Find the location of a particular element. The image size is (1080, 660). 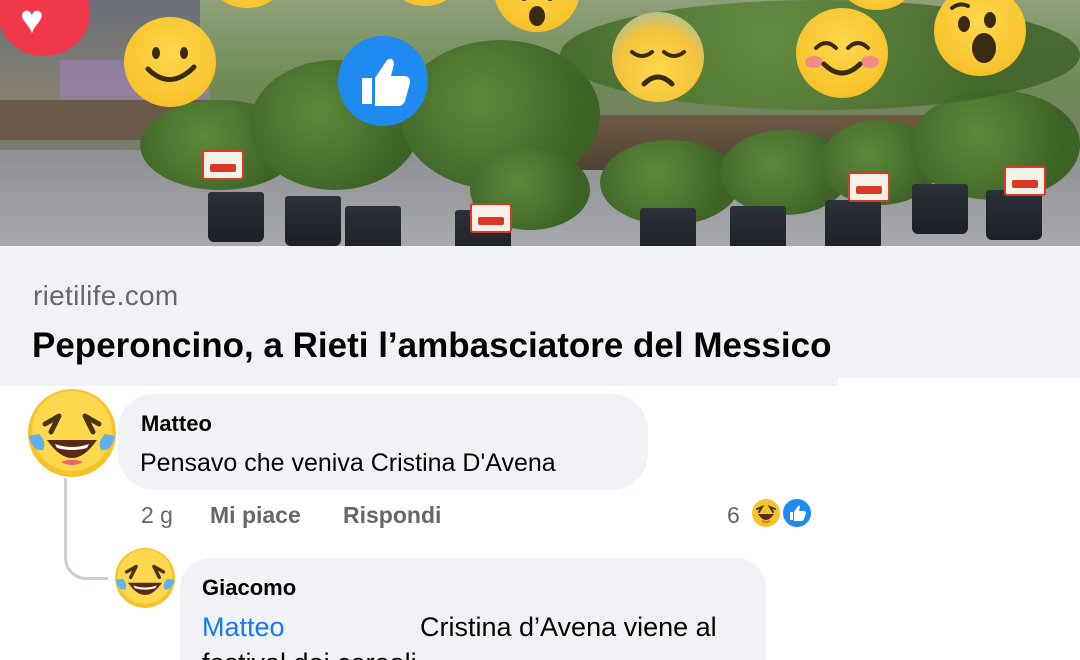

comment-bubble is located at coordinates (473, 609).